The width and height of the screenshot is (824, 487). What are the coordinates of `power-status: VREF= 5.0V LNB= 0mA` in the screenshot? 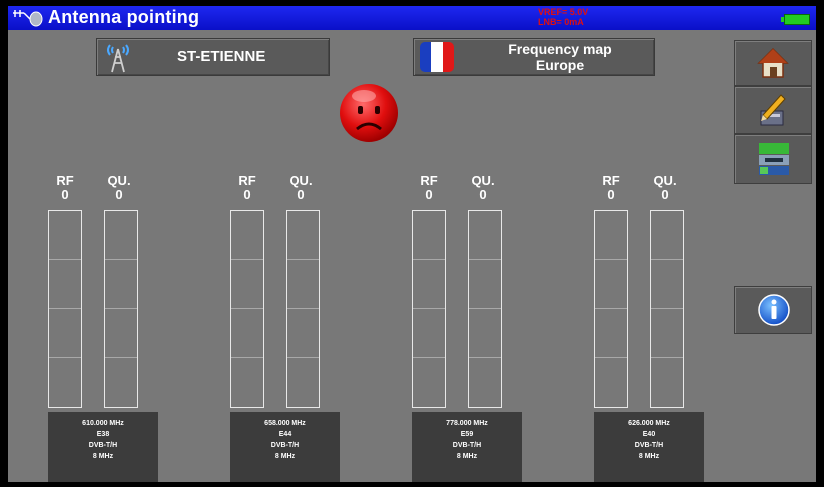 It's located at (563, 17).